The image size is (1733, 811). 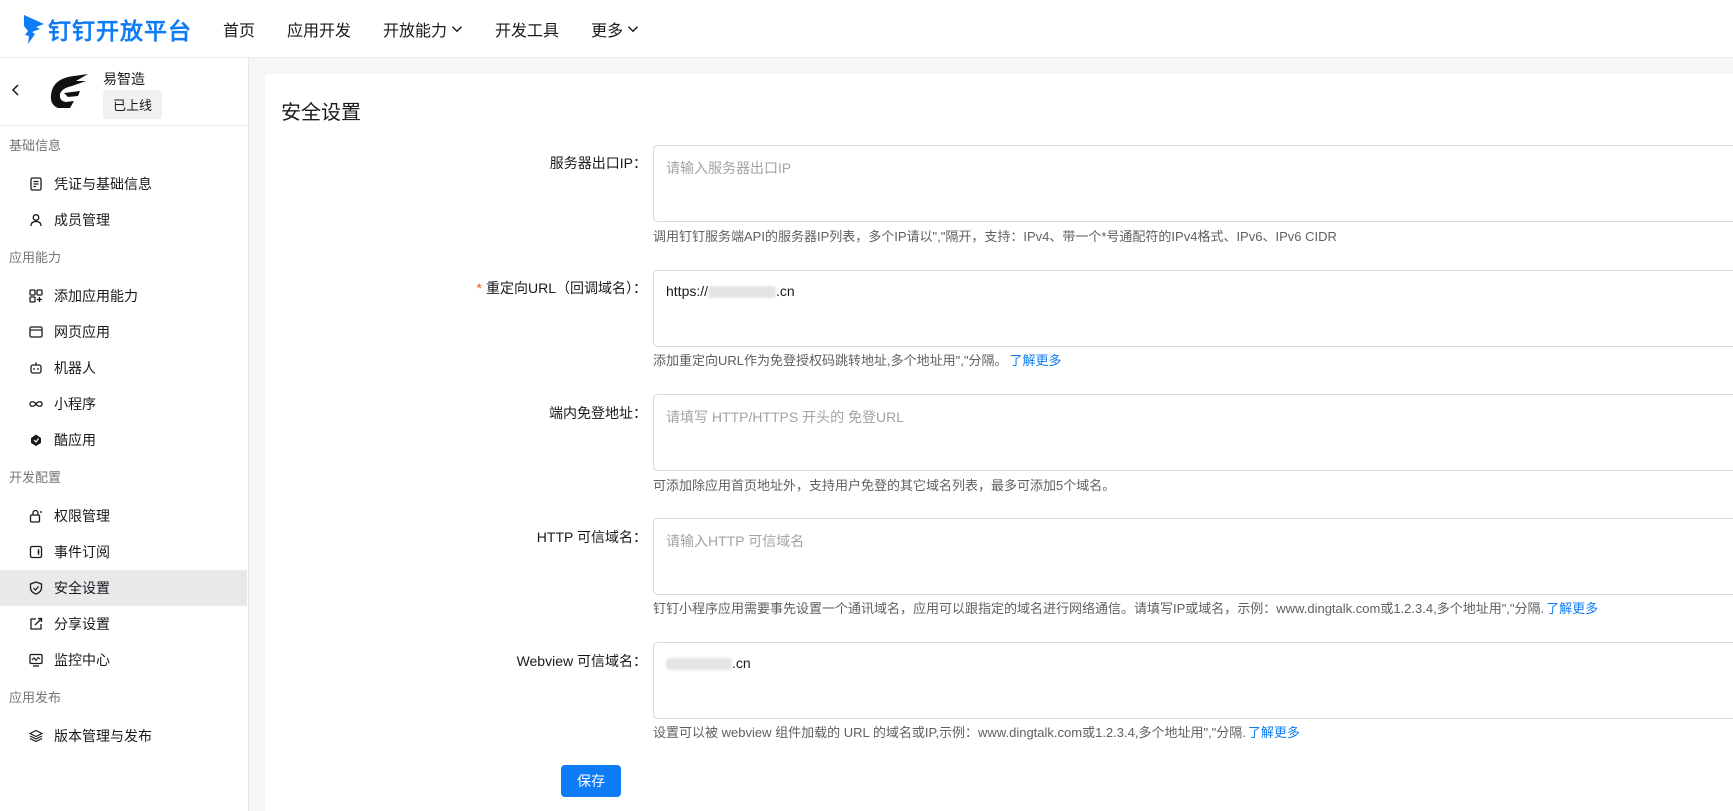 I want to click on sidebar-group-title: 开发配置, so click(x=35, y=477).